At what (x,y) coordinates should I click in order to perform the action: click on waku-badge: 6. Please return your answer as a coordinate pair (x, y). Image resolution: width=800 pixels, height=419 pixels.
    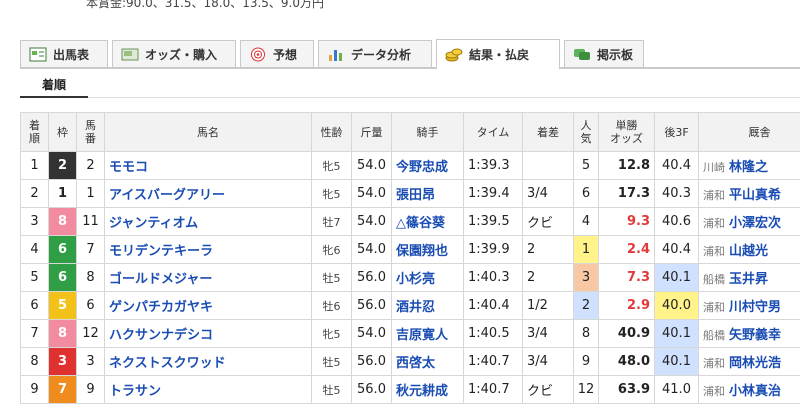
    Looking at the image, I should click on (62, 277).